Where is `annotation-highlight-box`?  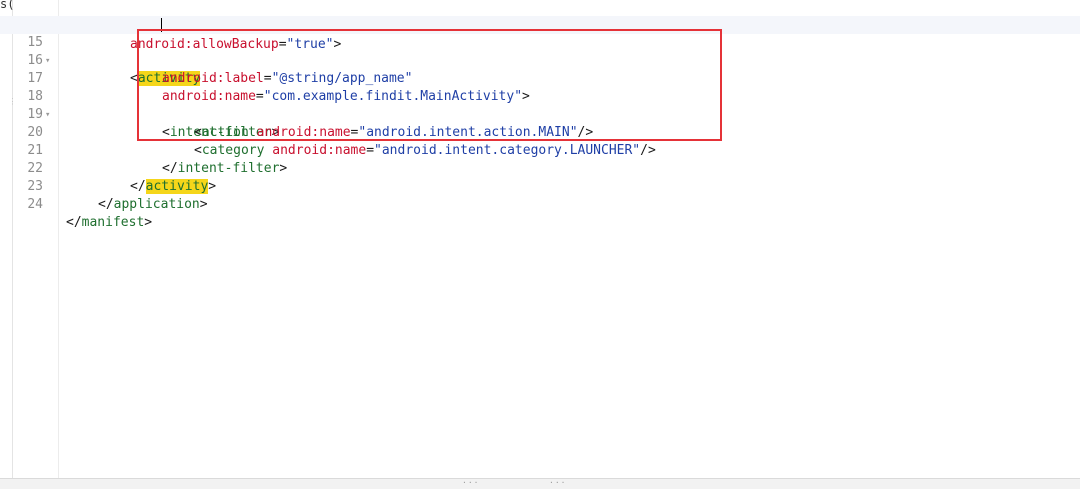 annotation-highlight-box is located at coordinates (429, 85).